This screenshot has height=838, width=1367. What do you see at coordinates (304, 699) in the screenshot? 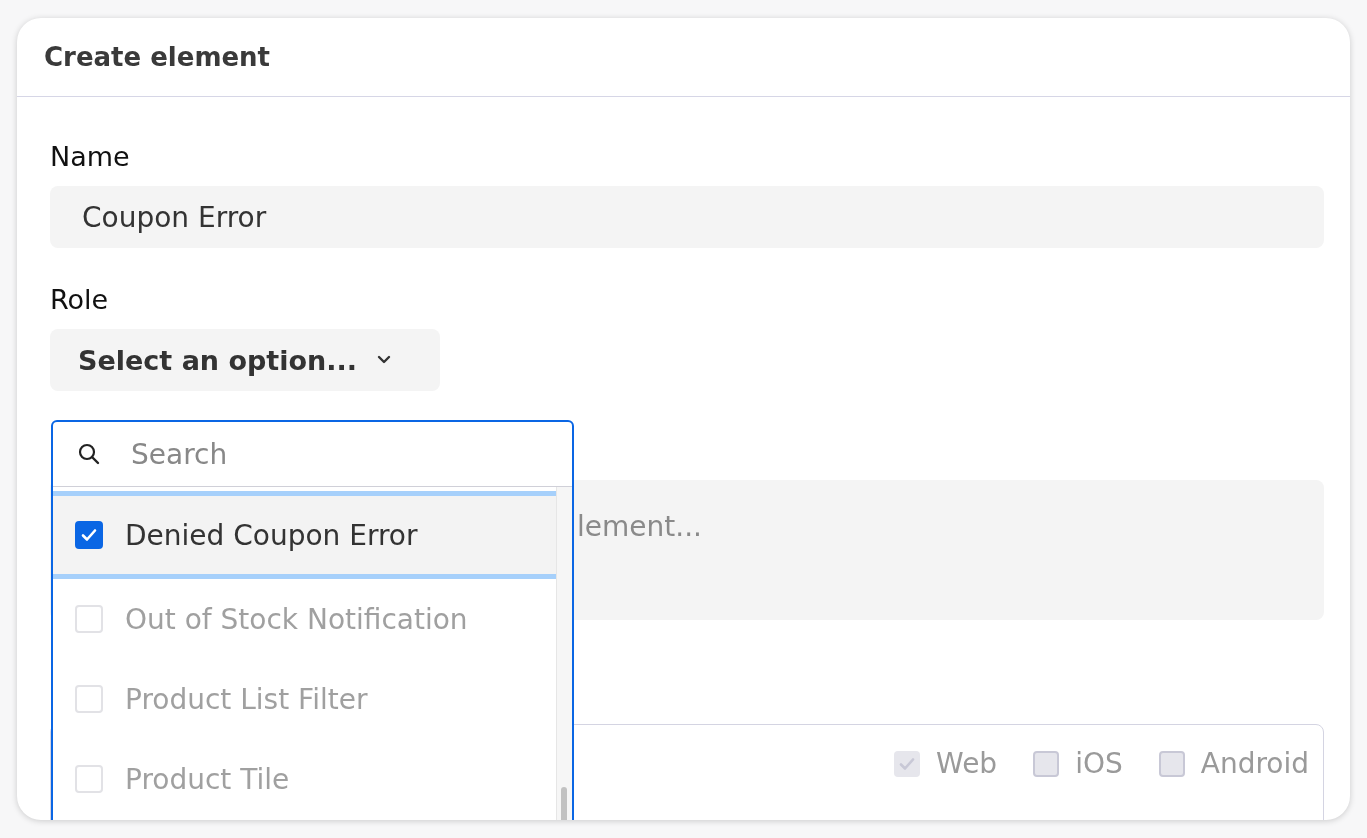
I see `option-item: Product List Filter` at bounding box center [304, 699].